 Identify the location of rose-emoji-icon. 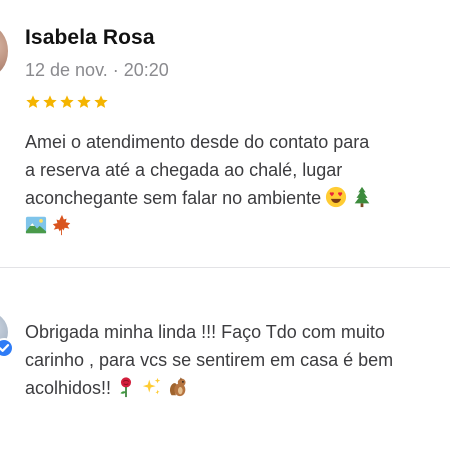
(126, 387).